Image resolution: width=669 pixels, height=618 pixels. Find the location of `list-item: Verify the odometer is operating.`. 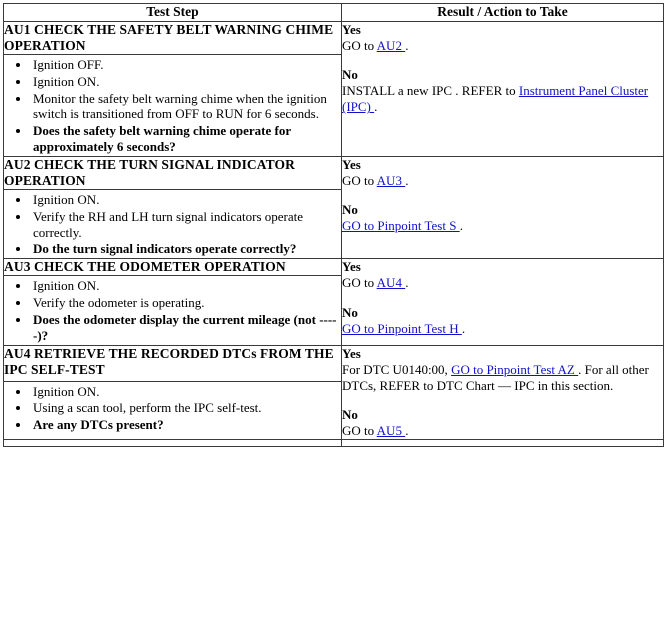

list-item: Verify the odometer is operating. is located at coordinates (186, 303).